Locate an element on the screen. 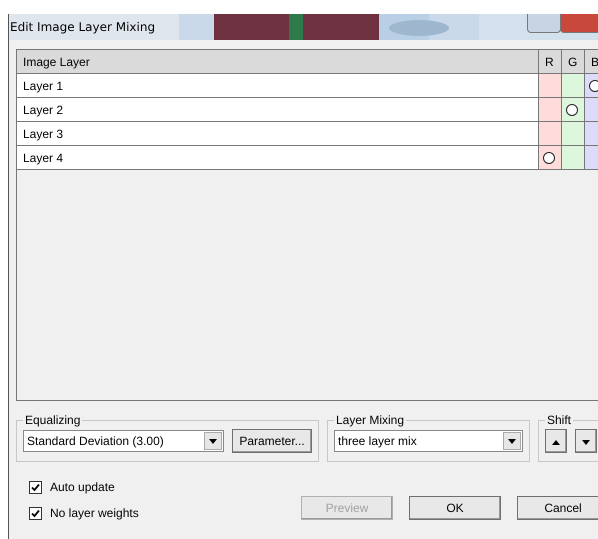 Image resolution: width=598 pixels, height=539 pixels. dialog-button: OK is located at coordinates (455, 508).